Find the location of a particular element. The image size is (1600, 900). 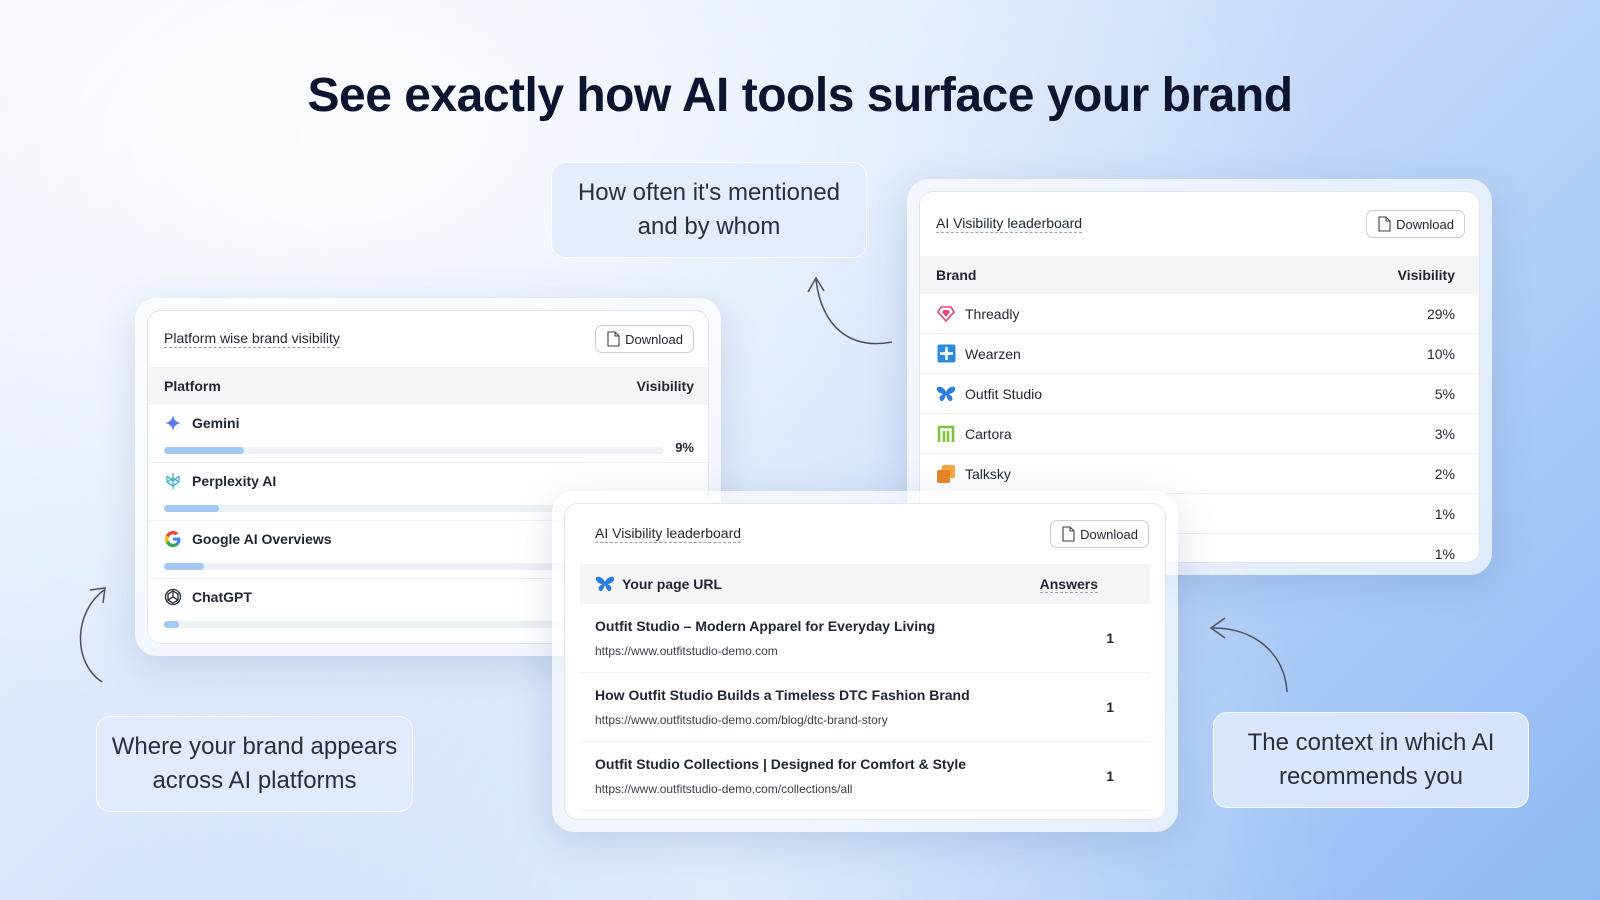

brand-name: Wearzen is located at coordinates (993, 353).